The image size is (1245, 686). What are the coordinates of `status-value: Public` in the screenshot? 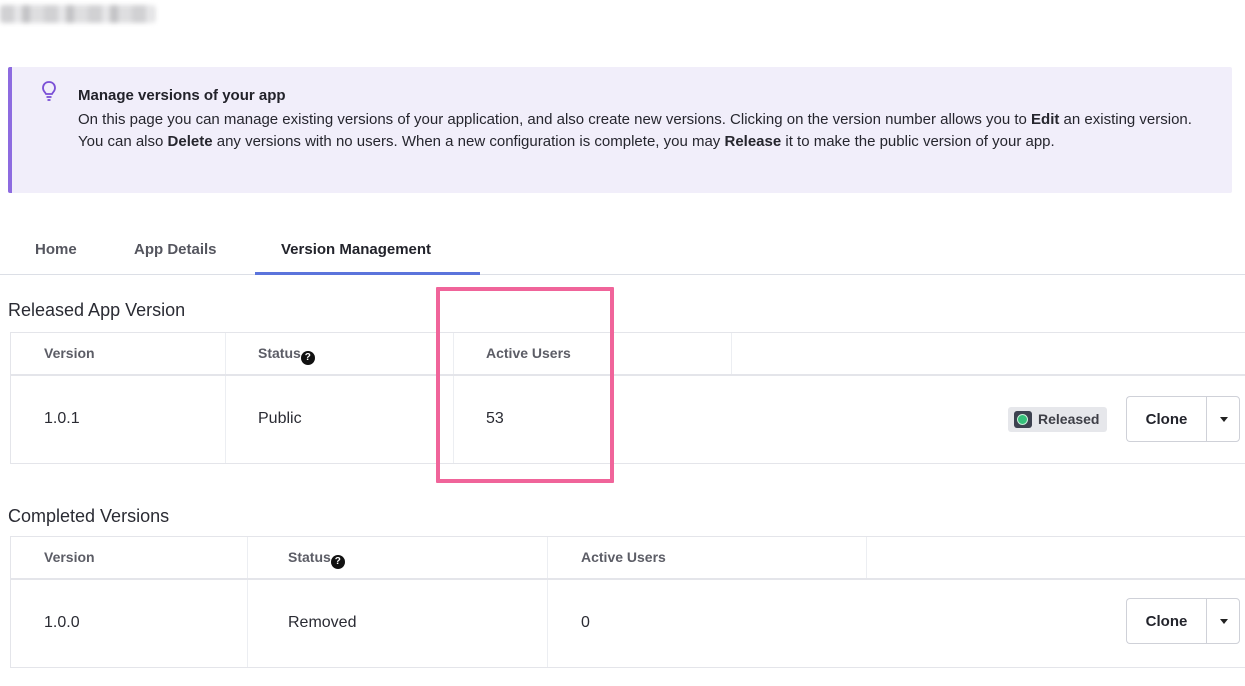 It's located at (280, 418).